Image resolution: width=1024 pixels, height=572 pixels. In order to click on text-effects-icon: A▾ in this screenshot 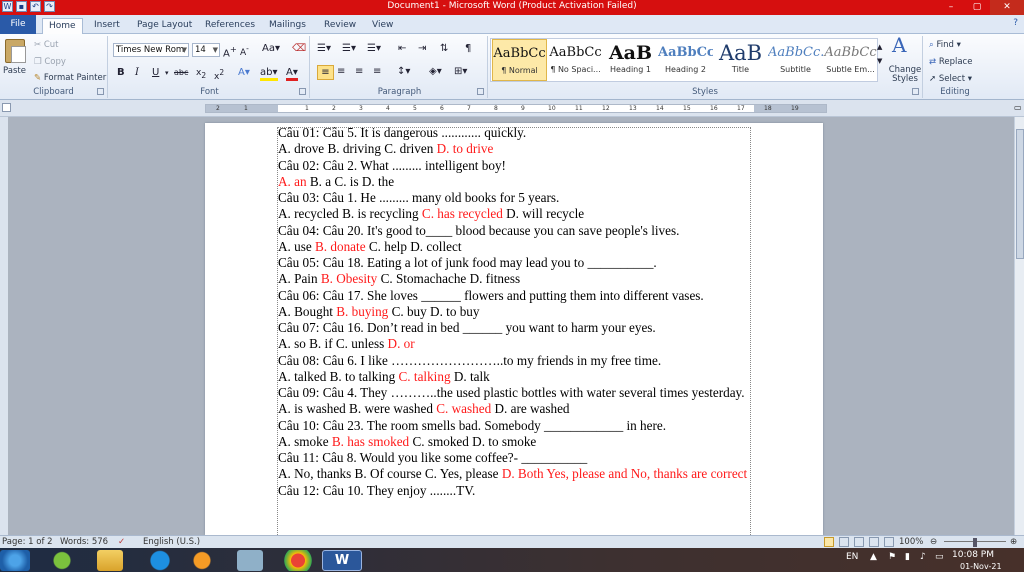, I will do `click(244, 73)`.